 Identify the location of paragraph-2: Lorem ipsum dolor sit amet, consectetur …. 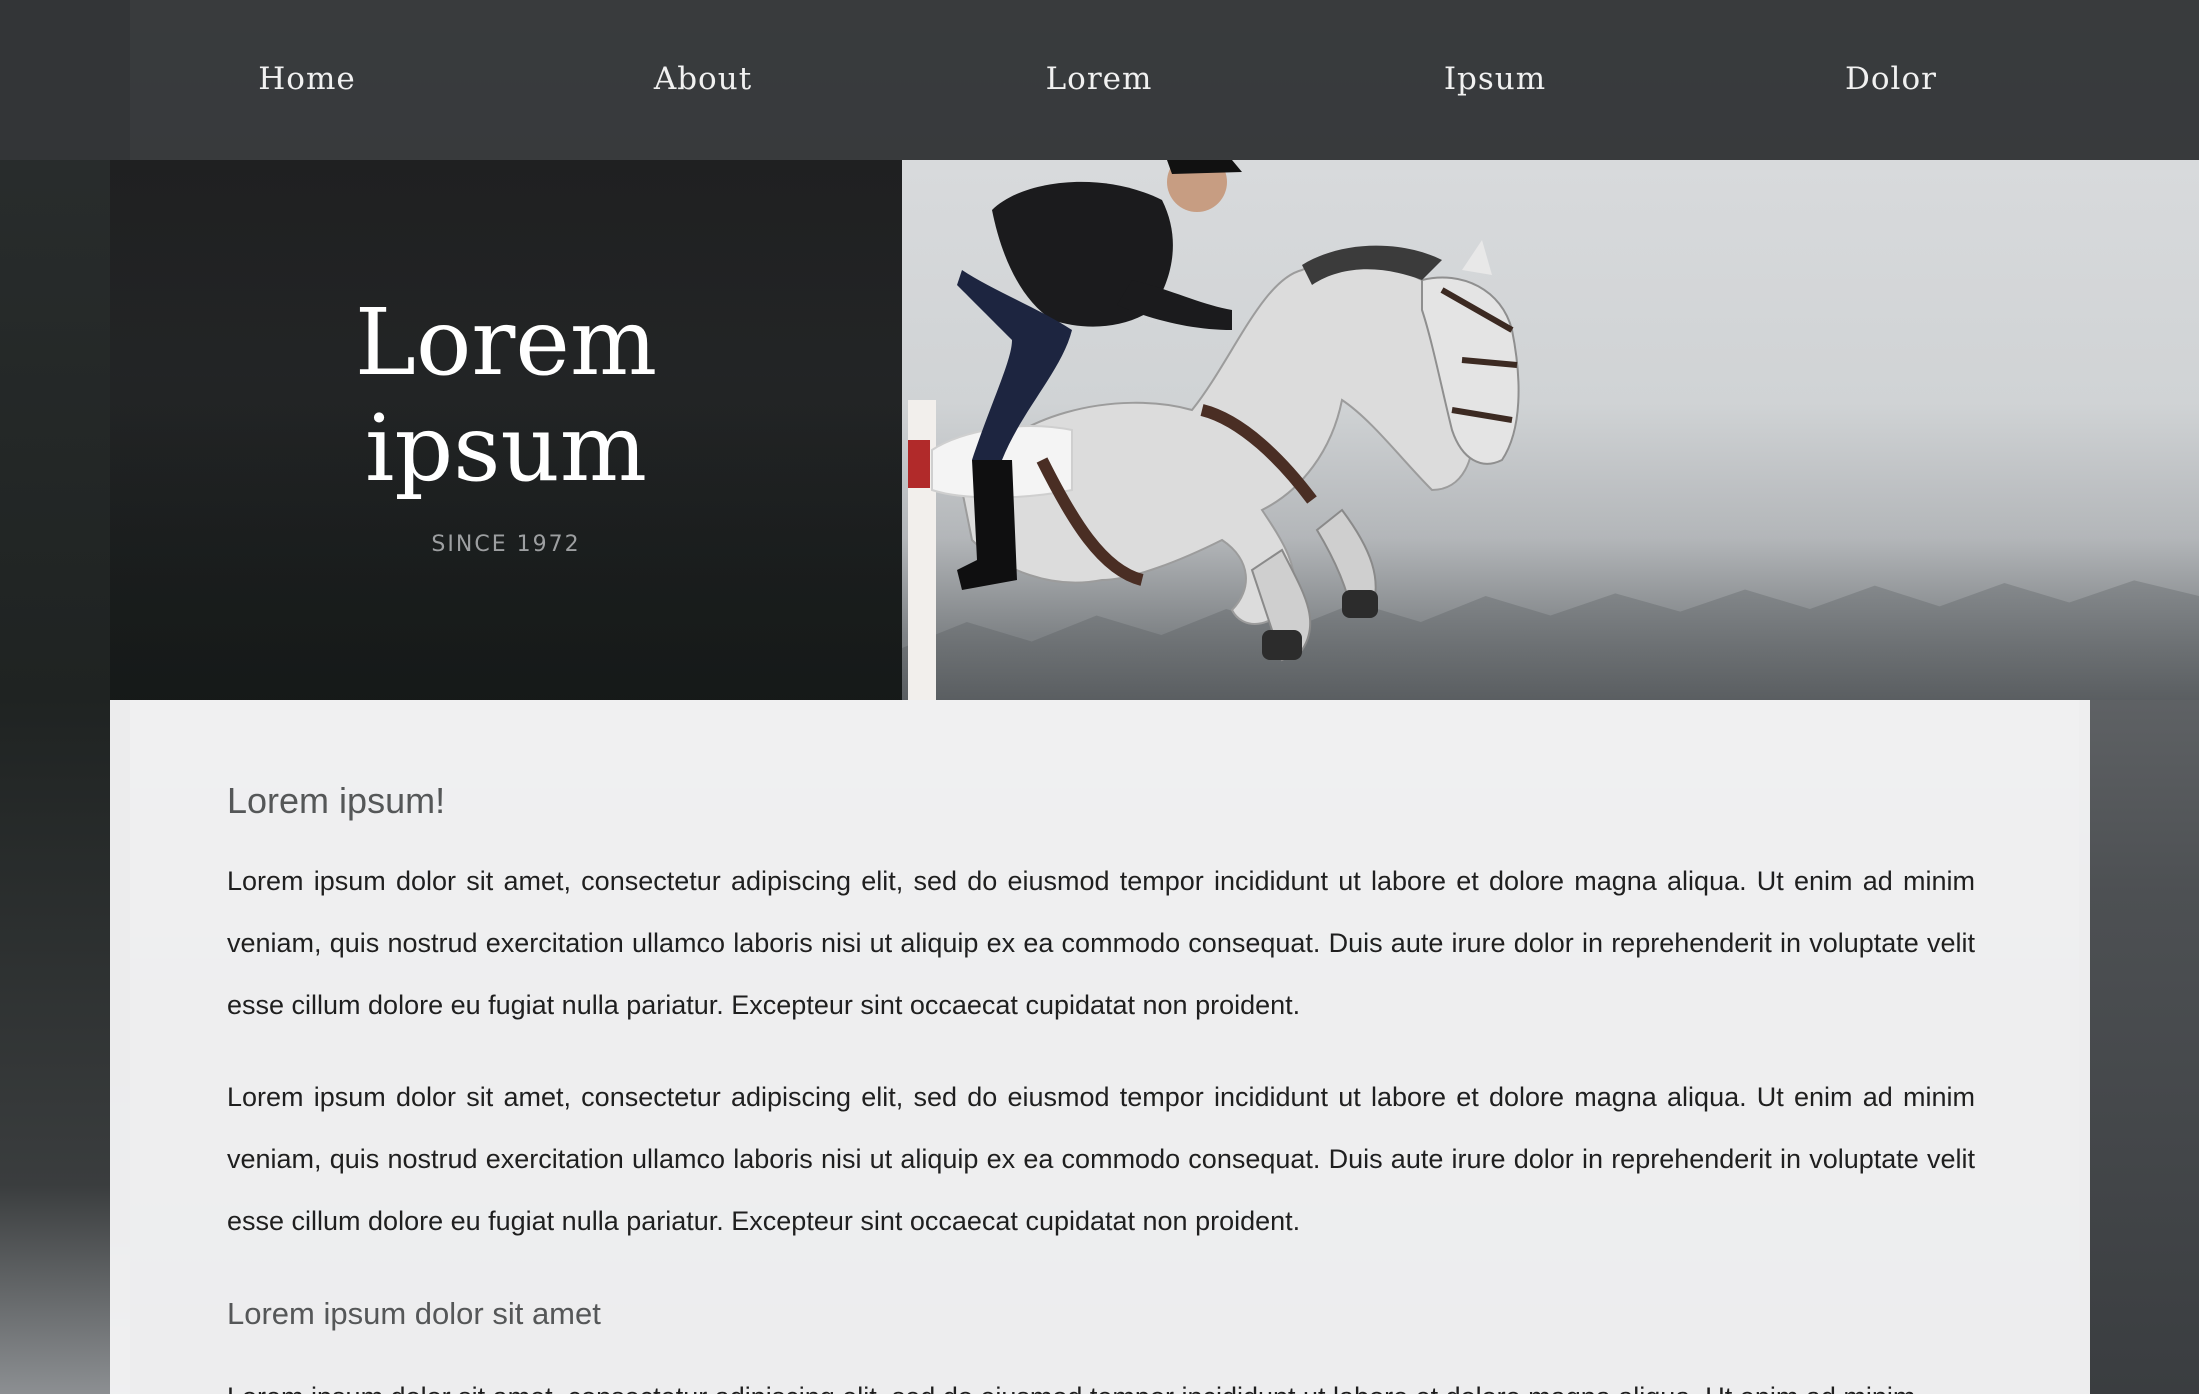
(1101, 1159).